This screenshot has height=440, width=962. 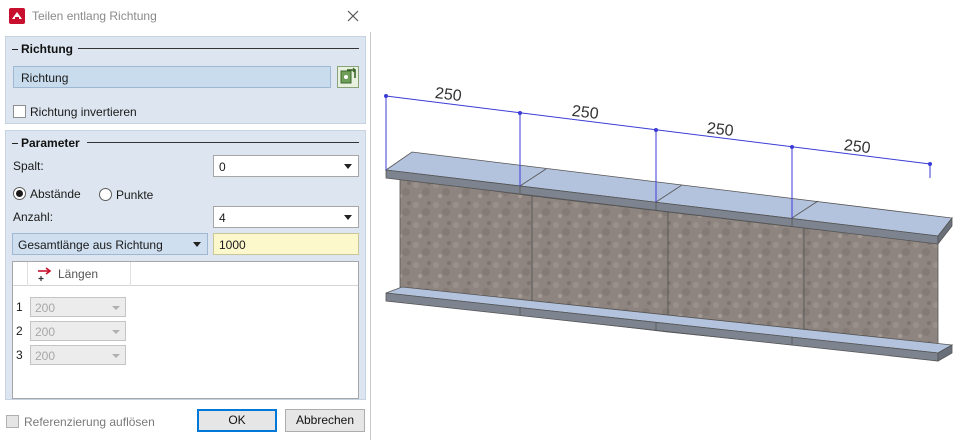 What do you see at coordinates (45, 274) in the screenshot?
I see `lengths-arrow-icon` at bounding box center [45, 274].